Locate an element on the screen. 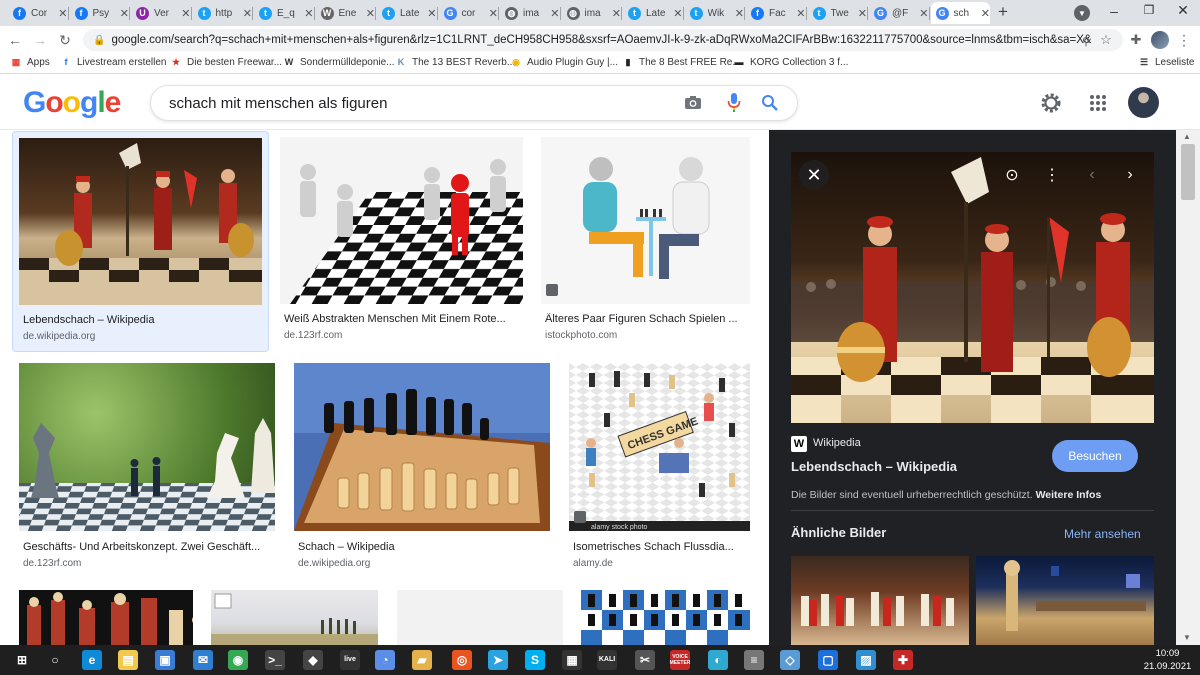 The height and width of the screenshot is (675, 1200). result-title: Lebendschach – Wikipedia is located at coordinates (143, 320).